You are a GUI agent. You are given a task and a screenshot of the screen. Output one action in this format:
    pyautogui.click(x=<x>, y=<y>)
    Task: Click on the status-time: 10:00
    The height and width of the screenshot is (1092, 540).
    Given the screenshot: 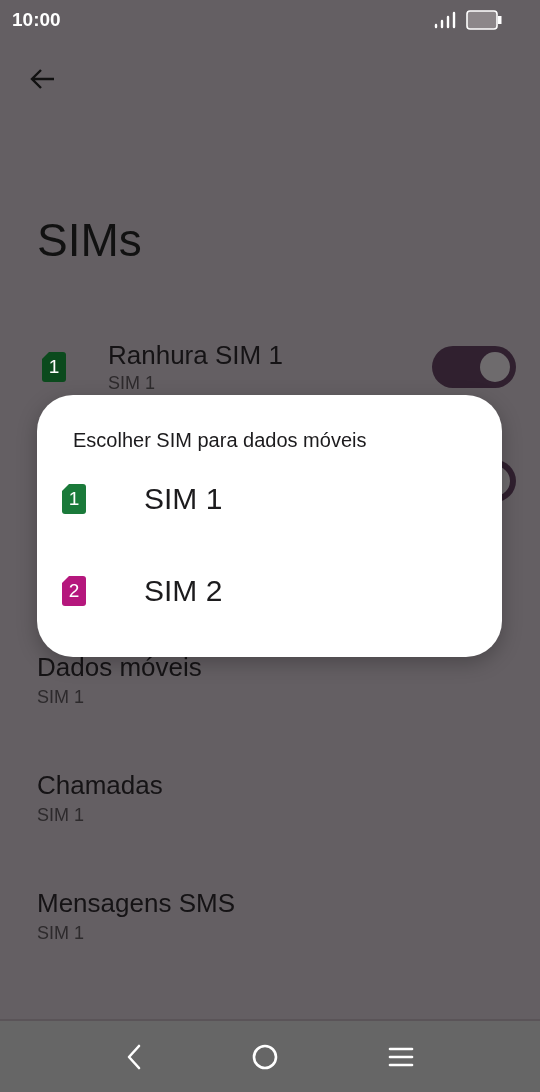 What is the action you would take?
    pyautogui.click(x=36, y=20)
    